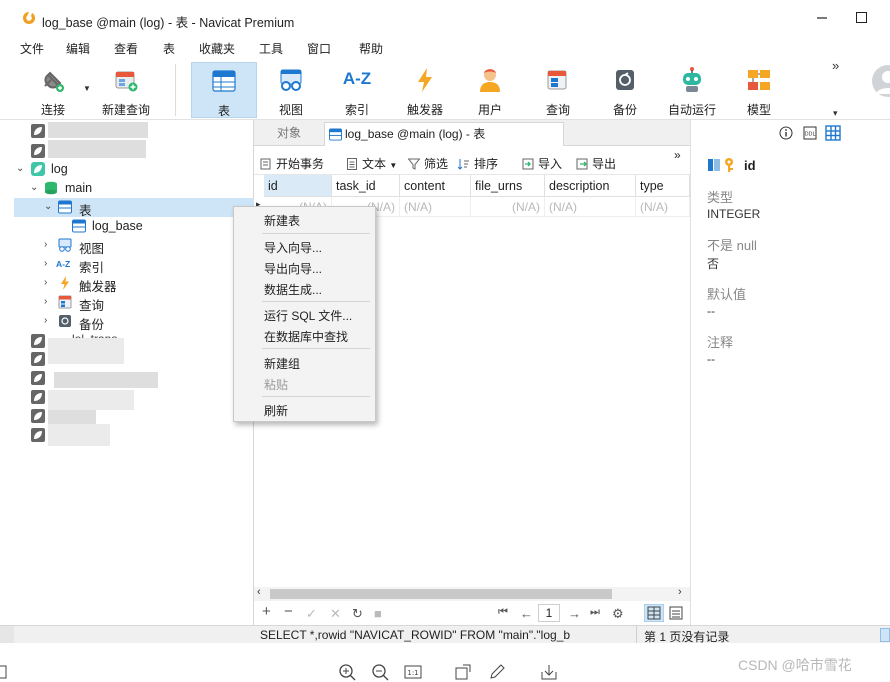  I want to click on delete-record-icon: −, so click(288, 611).